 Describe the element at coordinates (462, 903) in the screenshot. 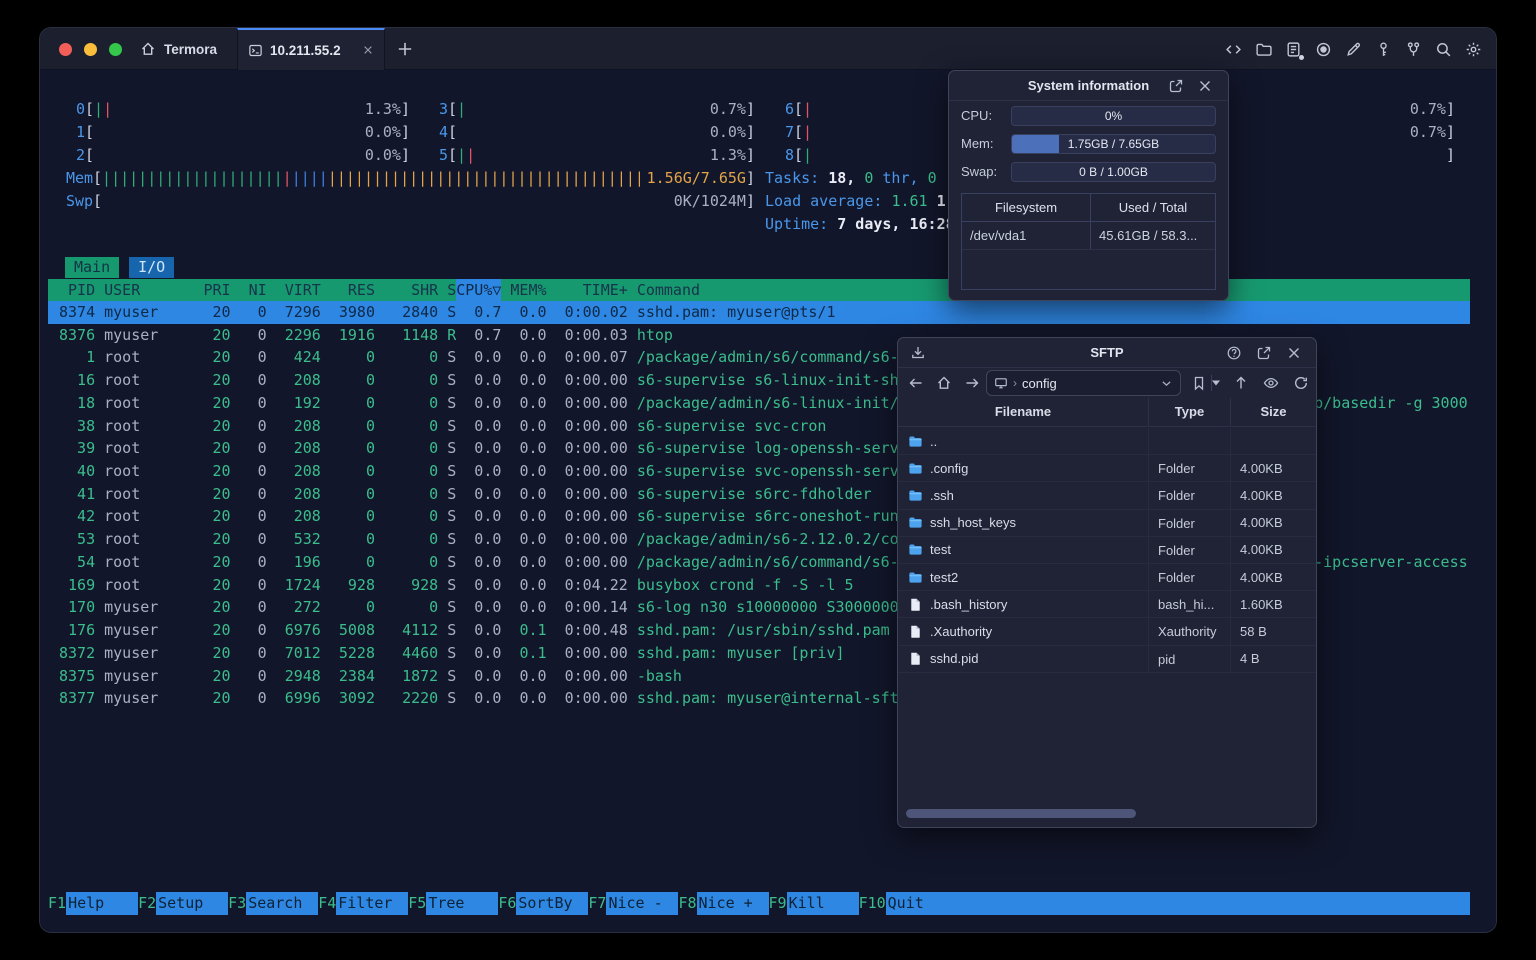

I see `fkey-action-tree: Tree` at that location.